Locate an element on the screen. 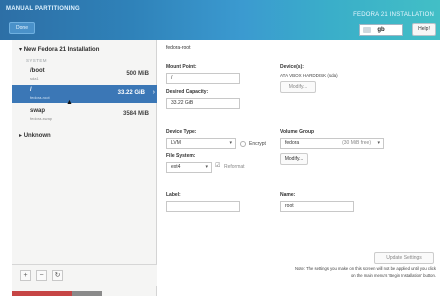  partition-row-root: / fedora-root 33.22 GiB › is located at coordinates (84, 94).